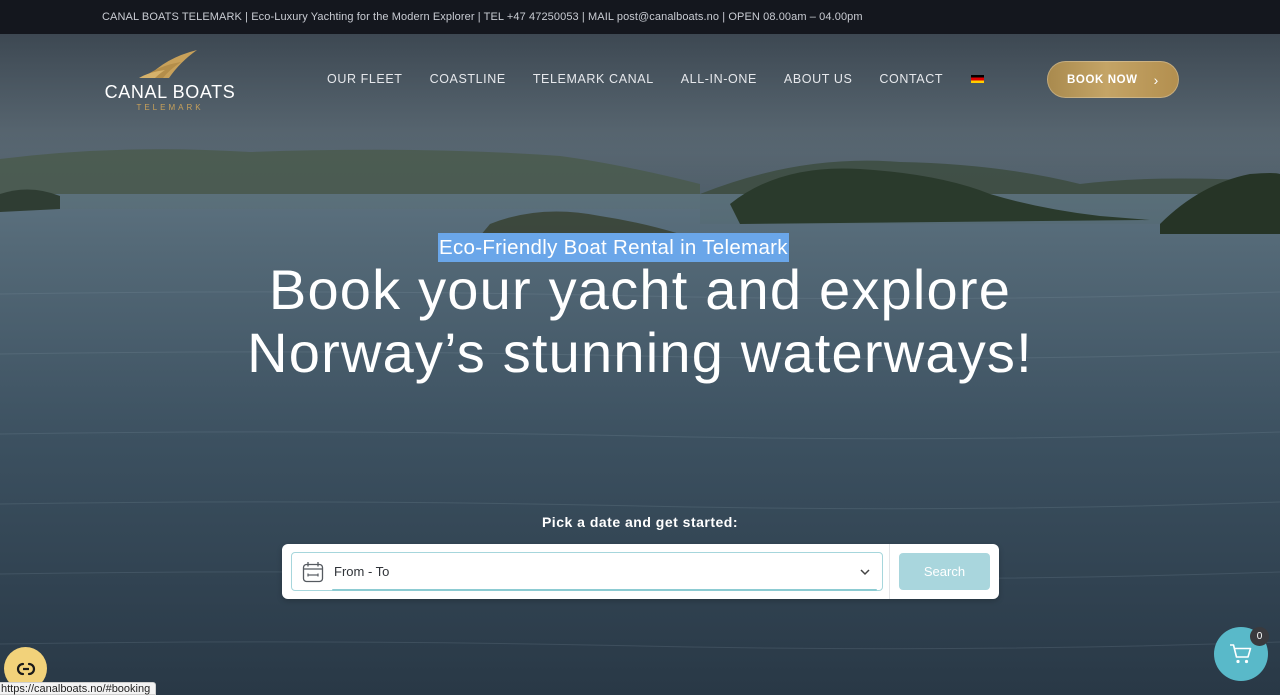 This screenshot has width=1280, height=695. I want to click on booking-divider, so click(889, 571).